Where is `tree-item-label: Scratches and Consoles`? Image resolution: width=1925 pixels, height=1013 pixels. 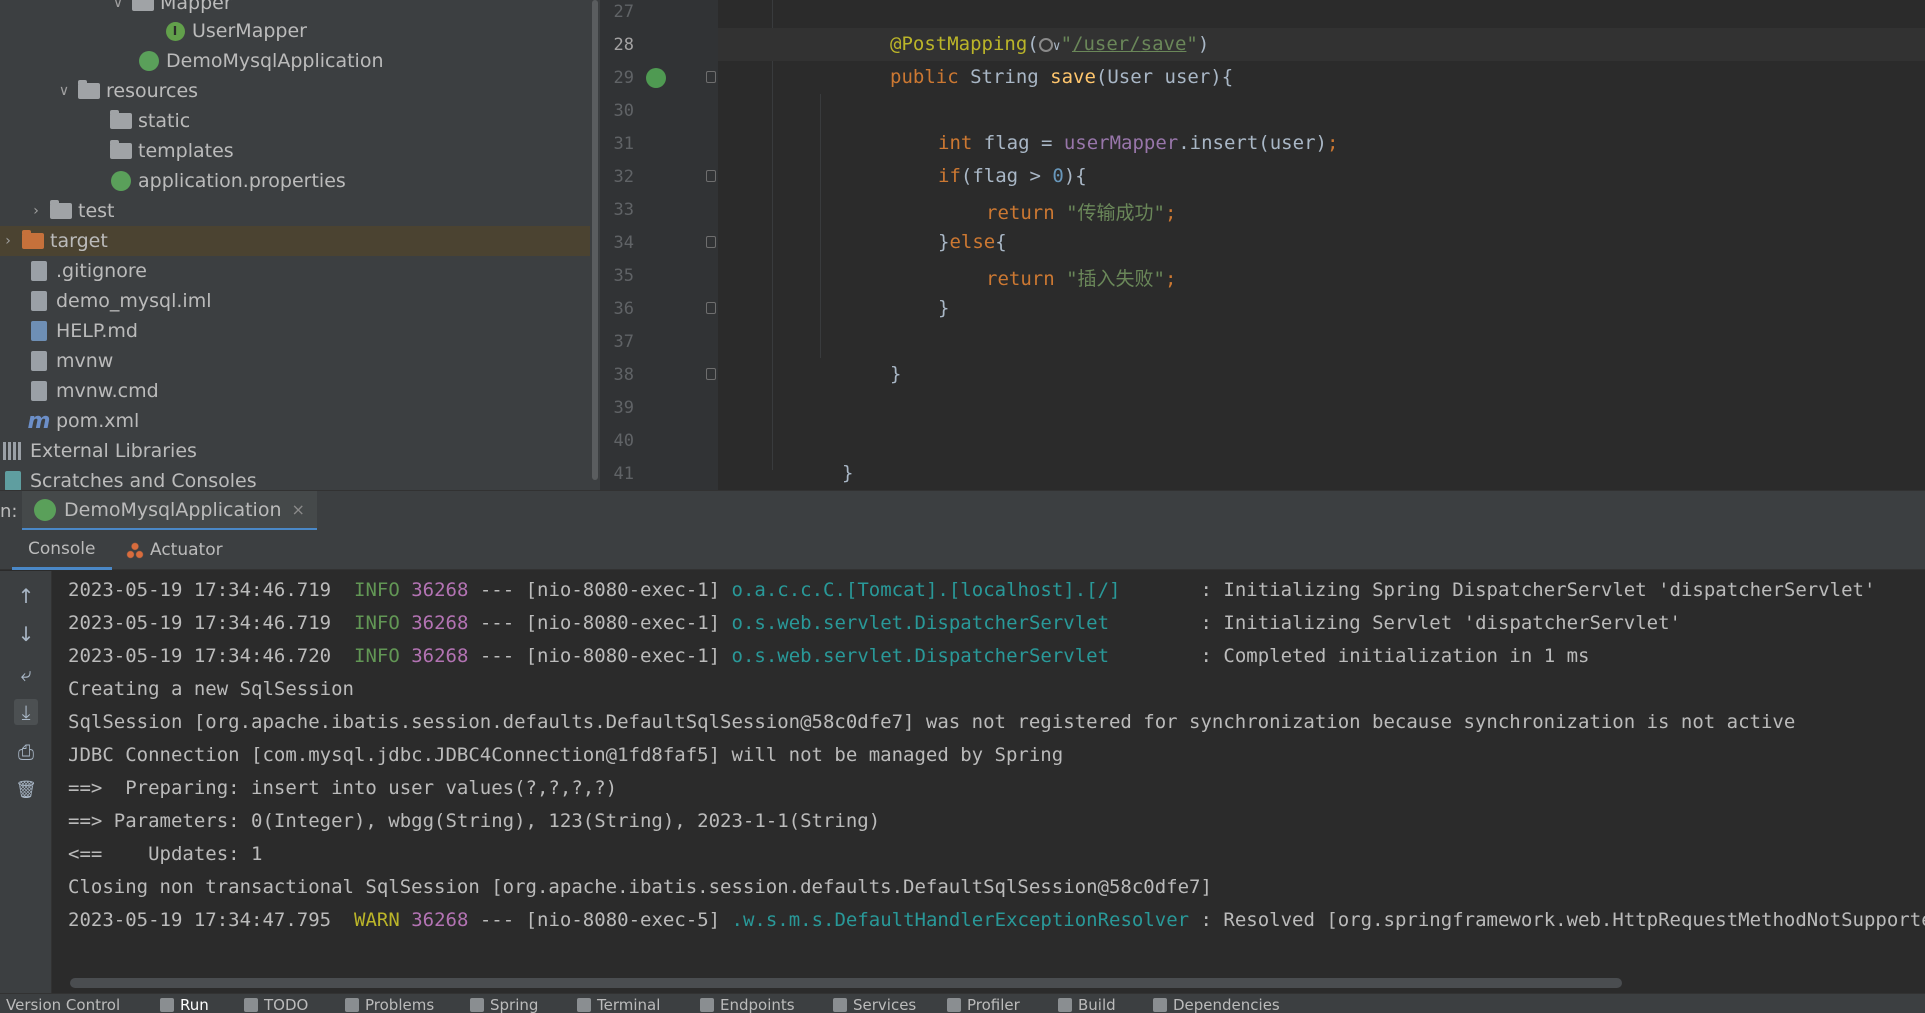
tree-item-label: Scratches and Consoles is located at coordinates (143, 480).